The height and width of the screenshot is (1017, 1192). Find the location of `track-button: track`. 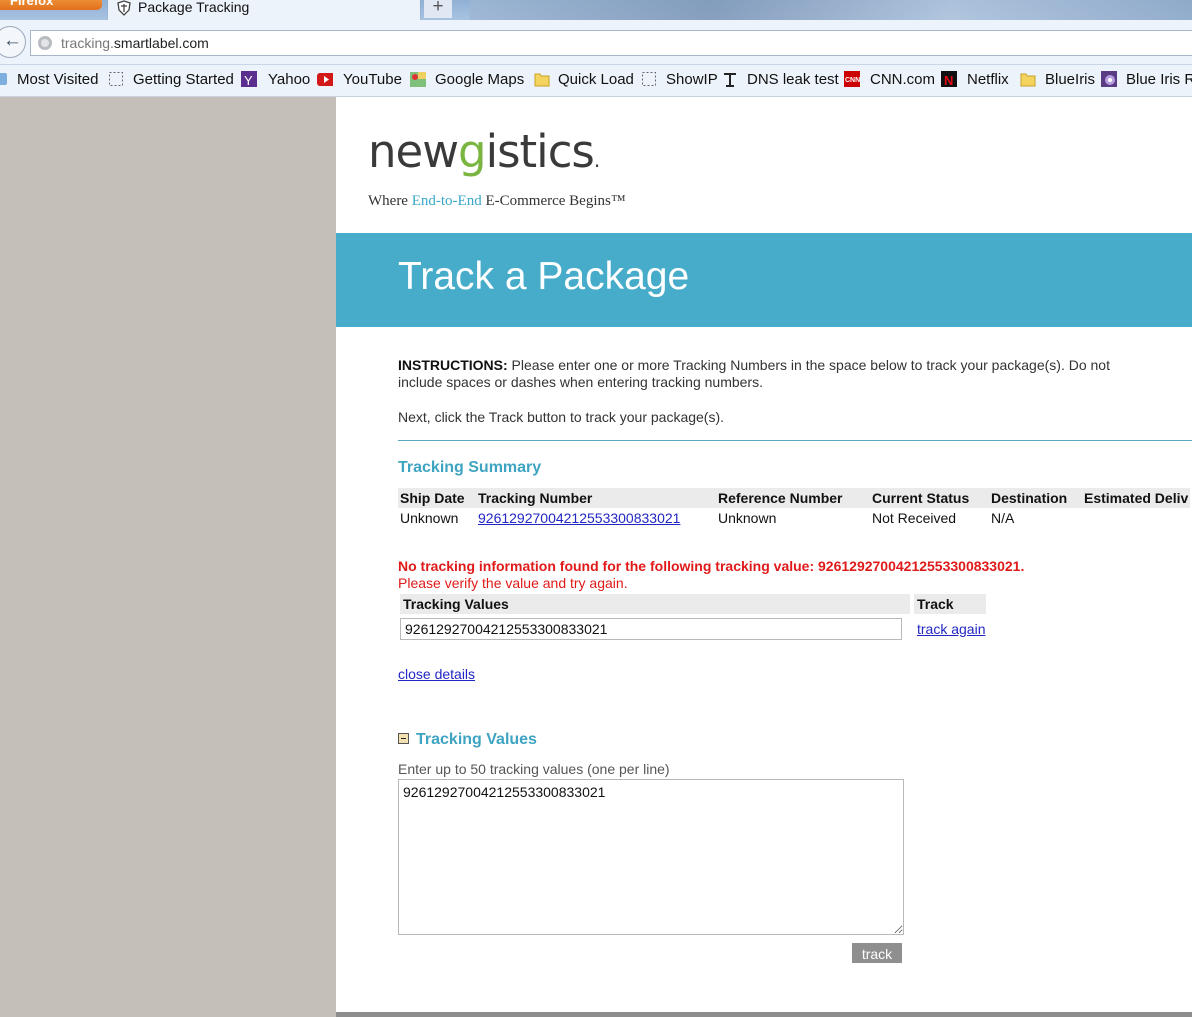

track-button: track is located at coordinates (877, 953).